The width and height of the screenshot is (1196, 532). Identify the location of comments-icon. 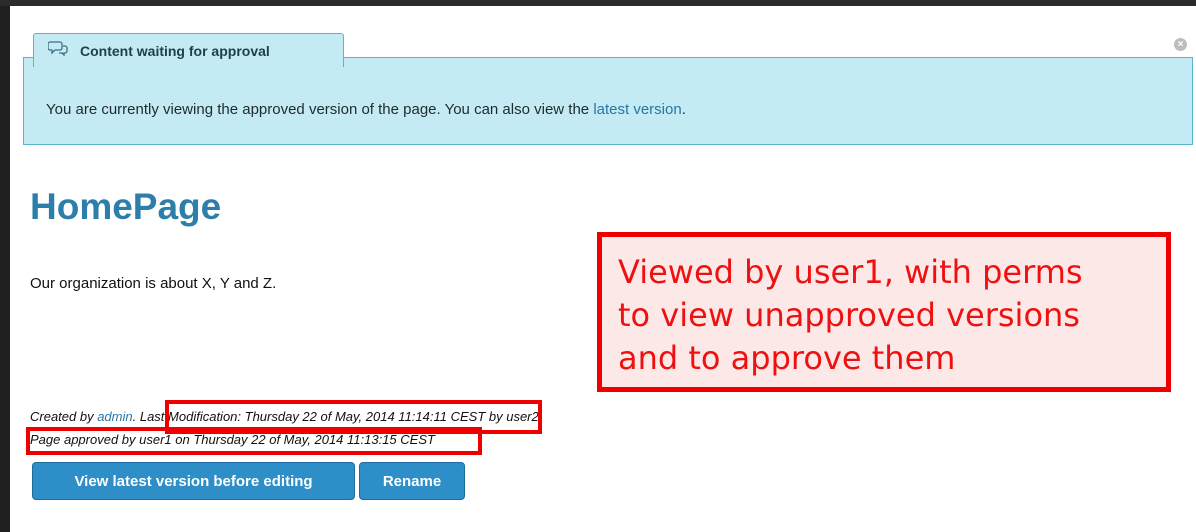
(57, 50).